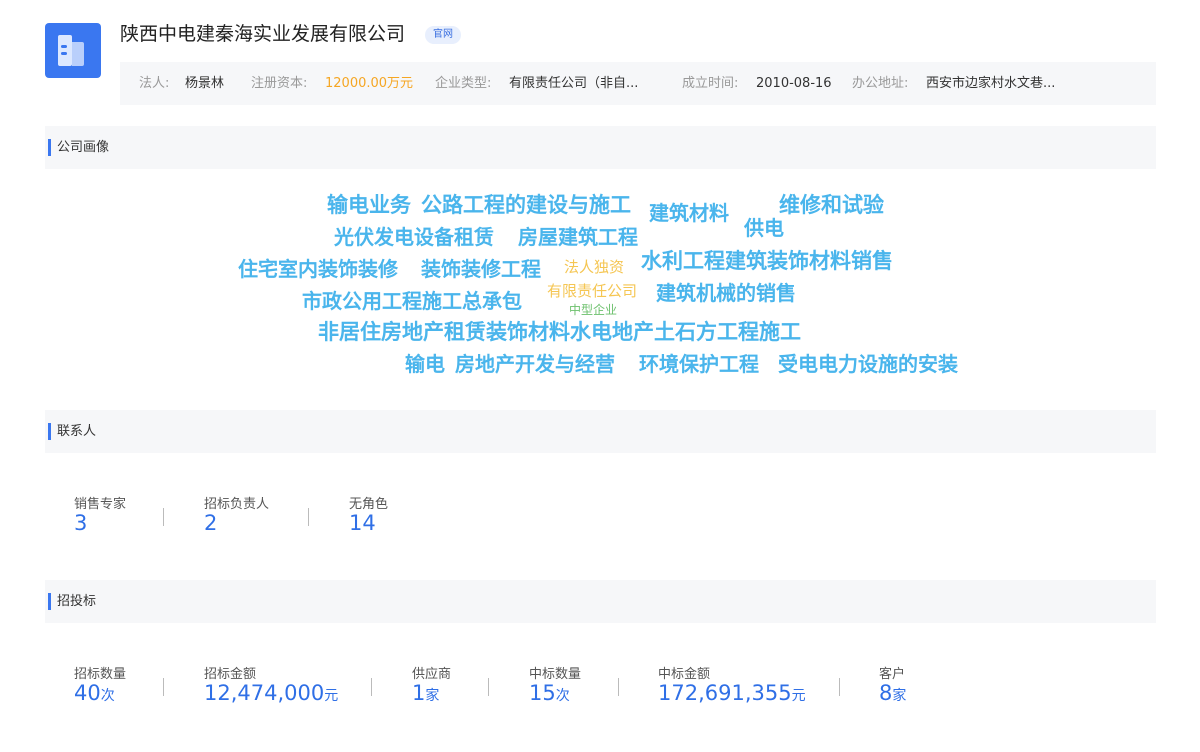  I want to click on contacts-section-header: 联系人, so click(600, 431).